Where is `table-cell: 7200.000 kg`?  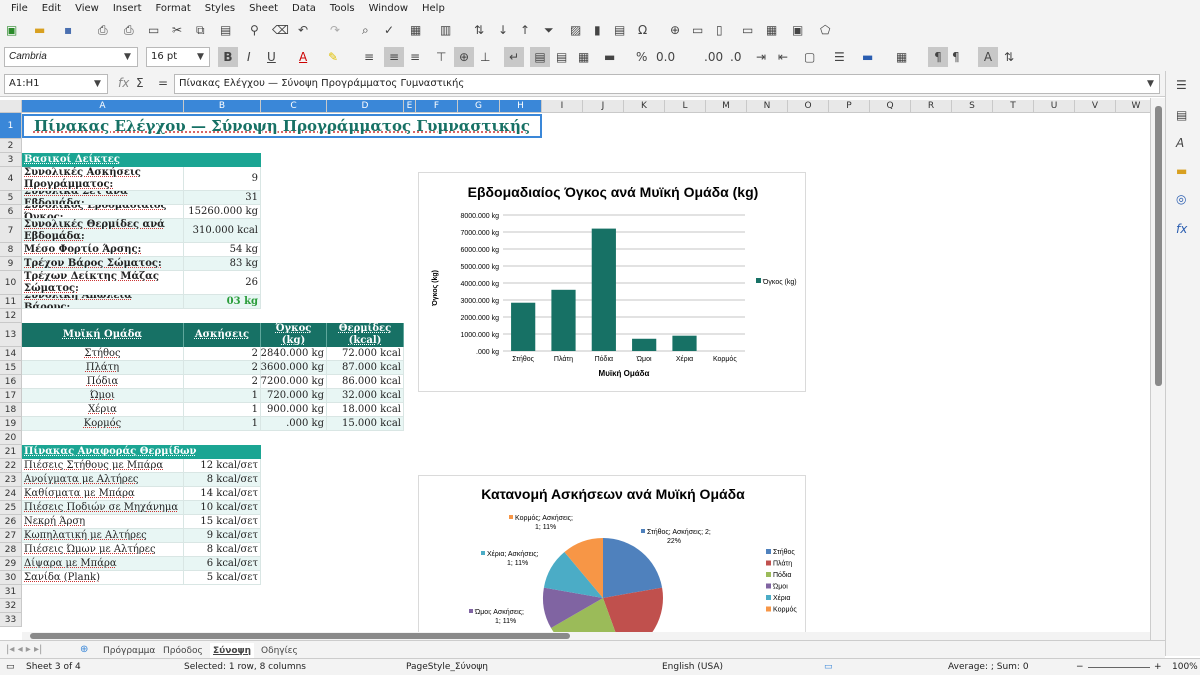 table-cell: 7200.000 kg is located at coordinates (294, 382).